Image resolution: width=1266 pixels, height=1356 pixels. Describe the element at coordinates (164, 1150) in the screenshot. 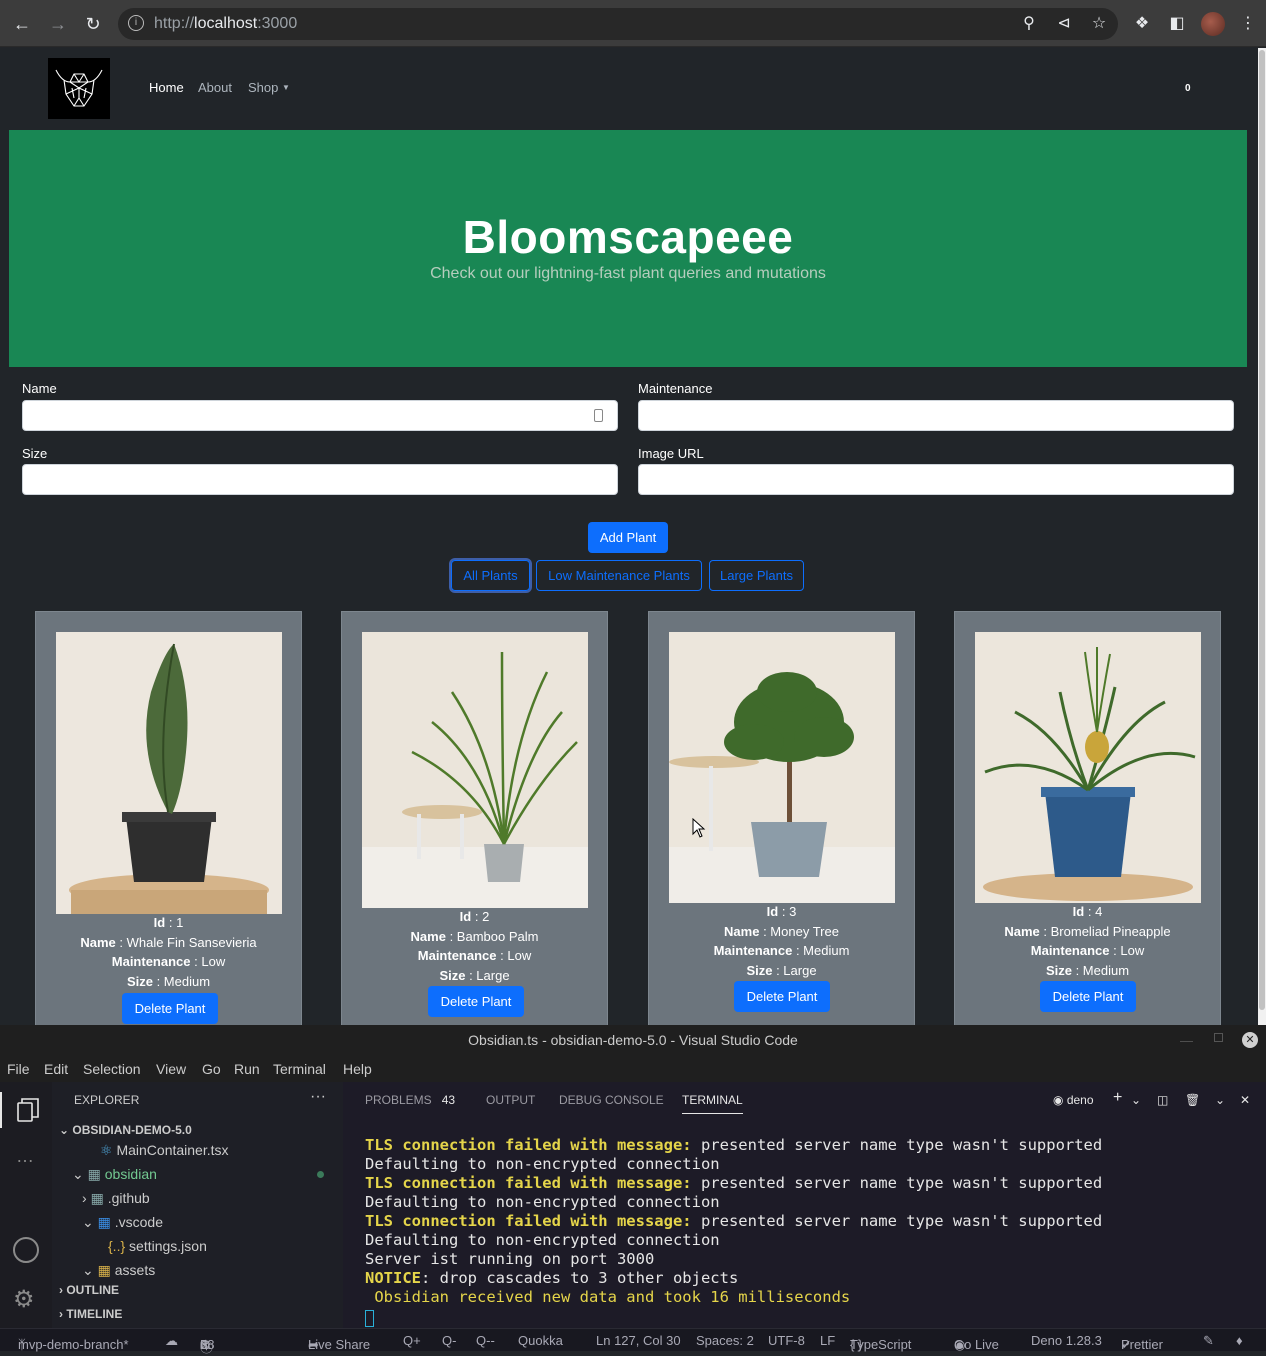

I see `file-maincontainer: ⚛ MainContainer.tsx` at that location.